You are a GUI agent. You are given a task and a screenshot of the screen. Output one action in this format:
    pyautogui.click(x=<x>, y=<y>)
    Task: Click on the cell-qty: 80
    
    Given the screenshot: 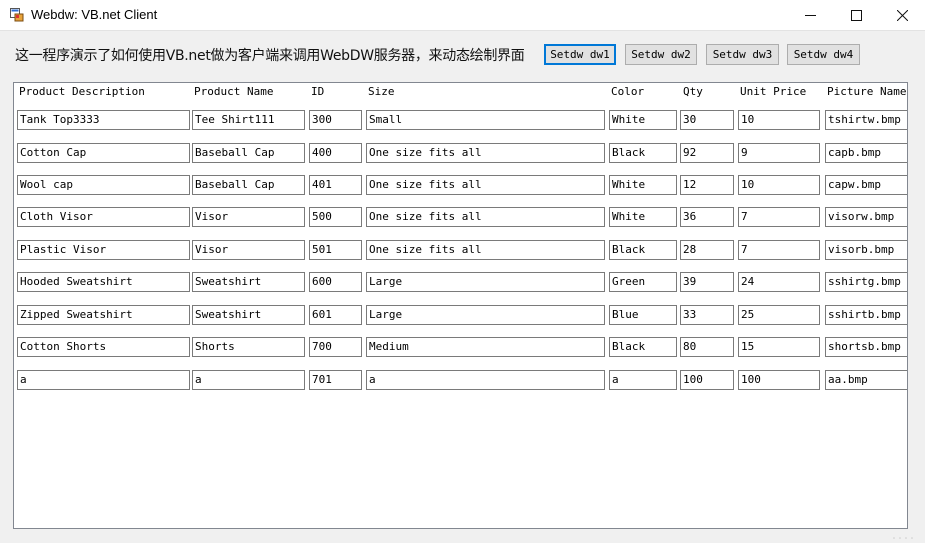 What is the action you would take?
    pyautogui.click(x=707, y=347)
    